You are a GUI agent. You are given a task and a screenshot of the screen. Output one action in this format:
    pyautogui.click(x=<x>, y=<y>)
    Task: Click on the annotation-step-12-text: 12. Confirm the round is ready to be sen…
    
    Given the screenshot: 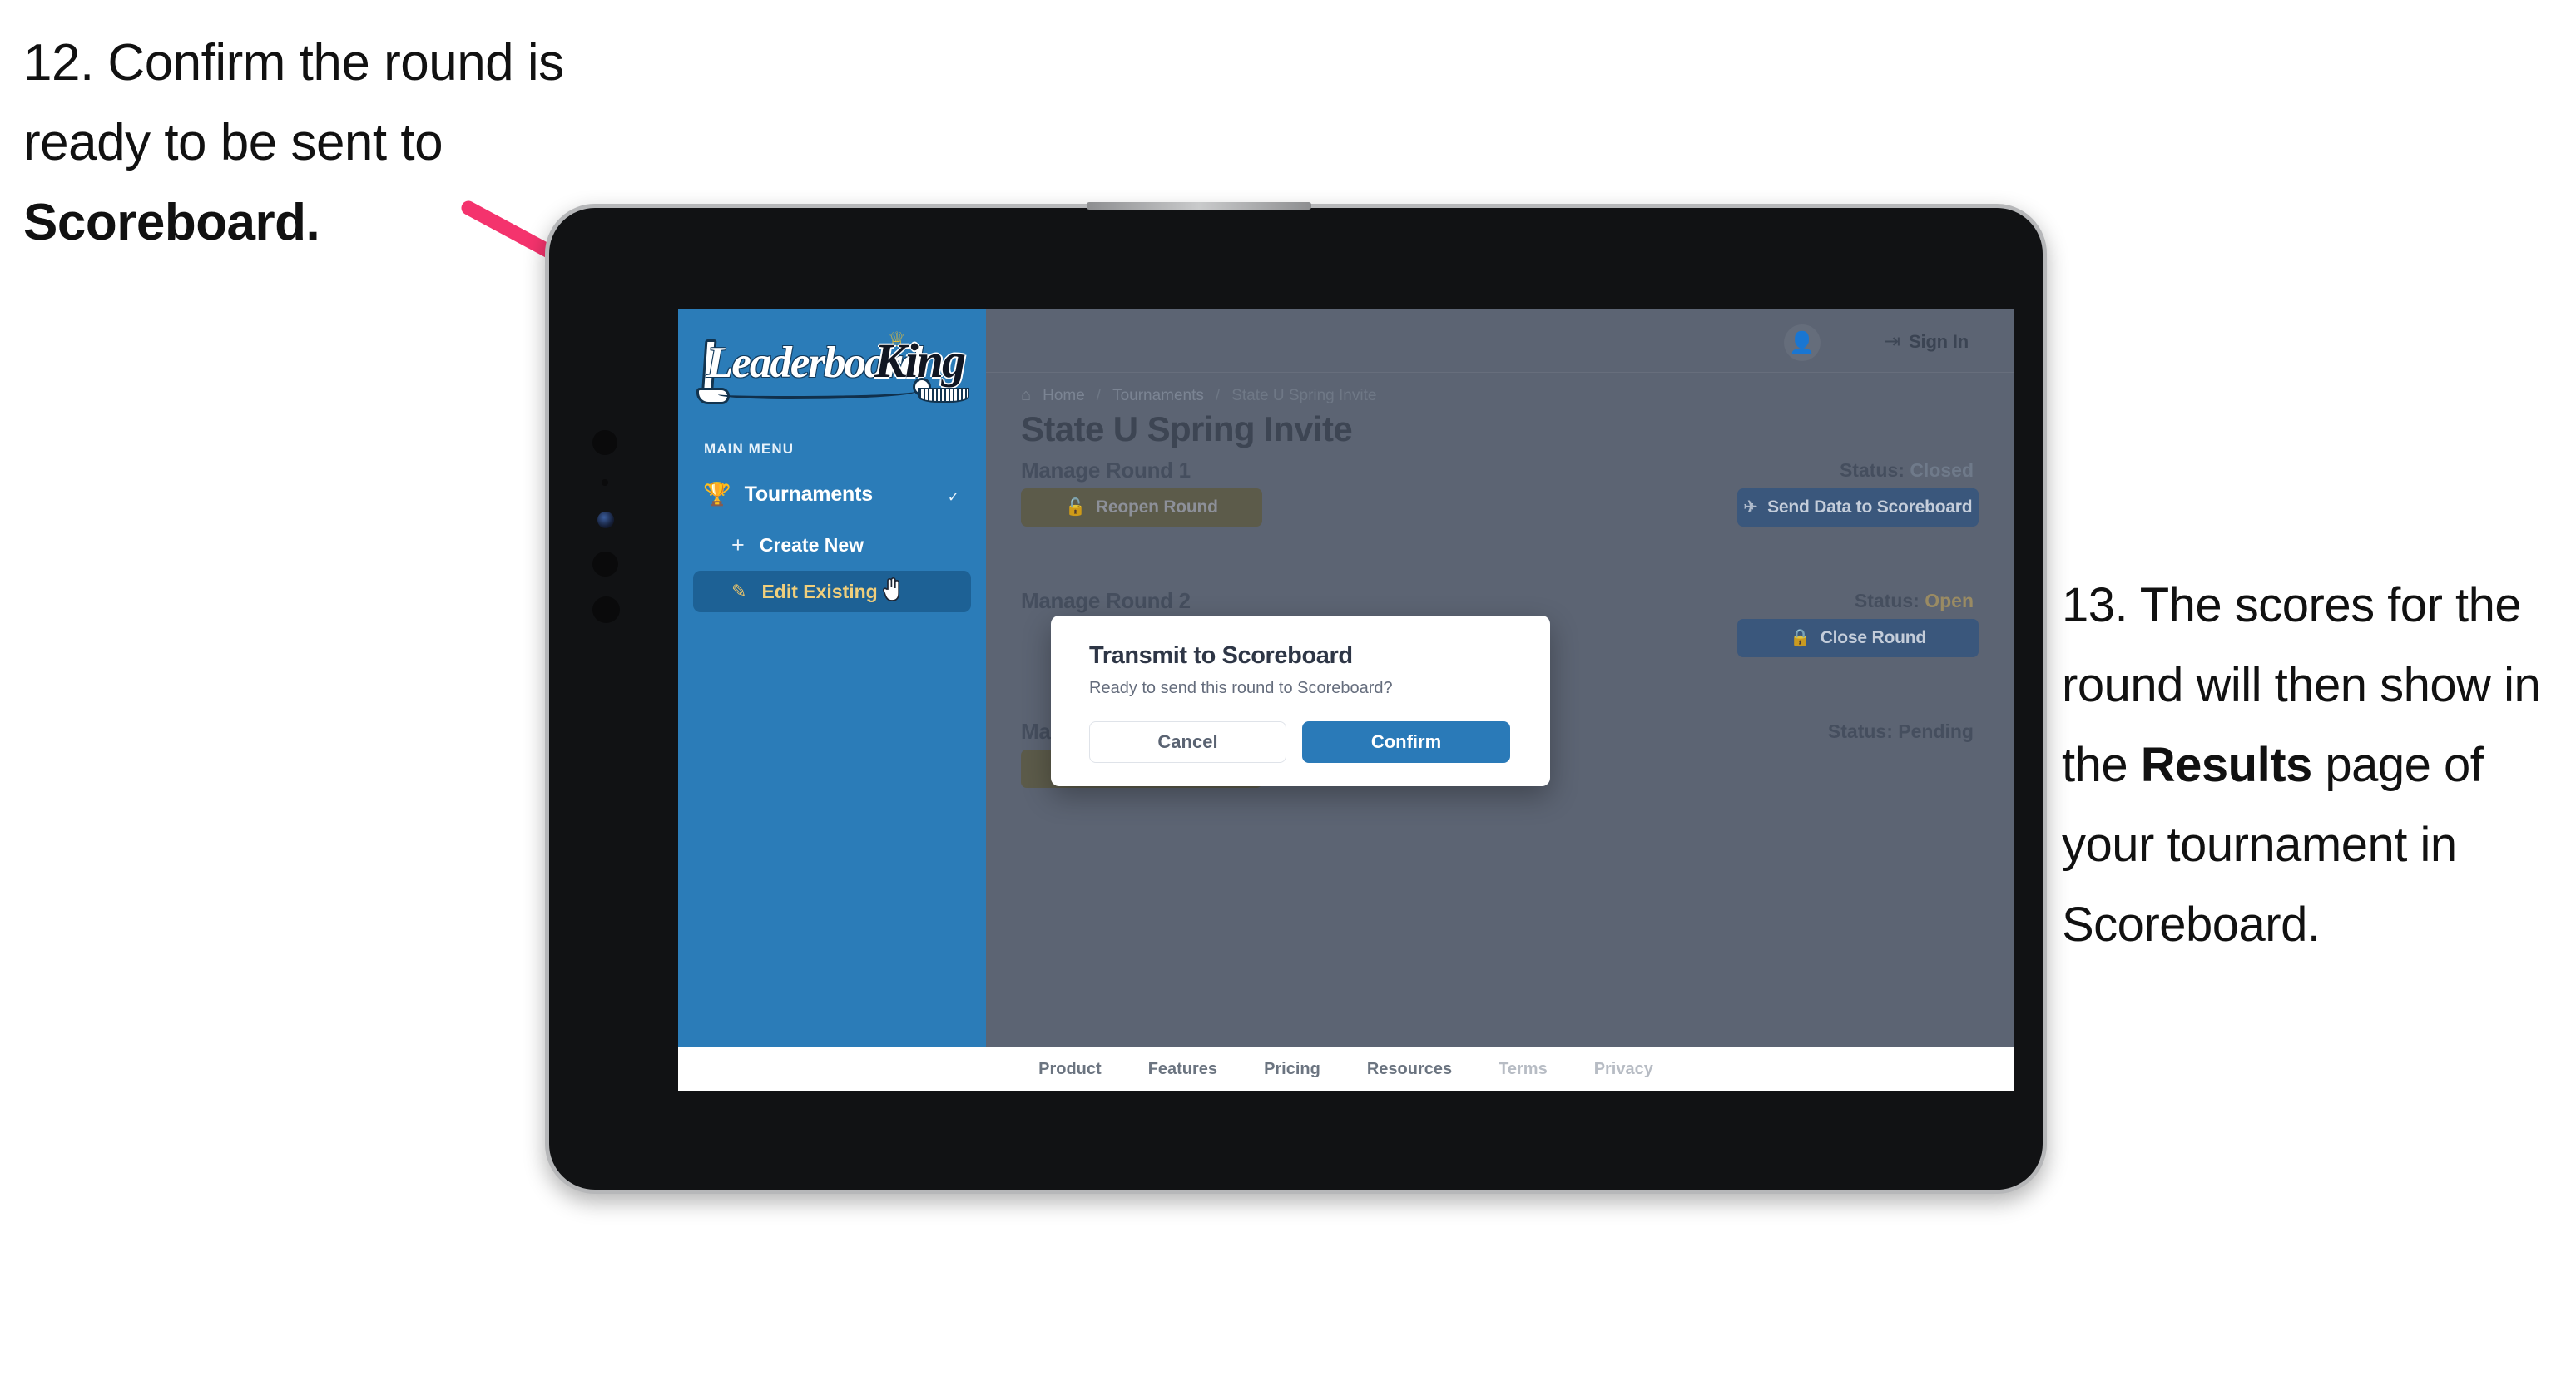 What is the action you would take?
    pyautogui.click(x=293, y=102)
    